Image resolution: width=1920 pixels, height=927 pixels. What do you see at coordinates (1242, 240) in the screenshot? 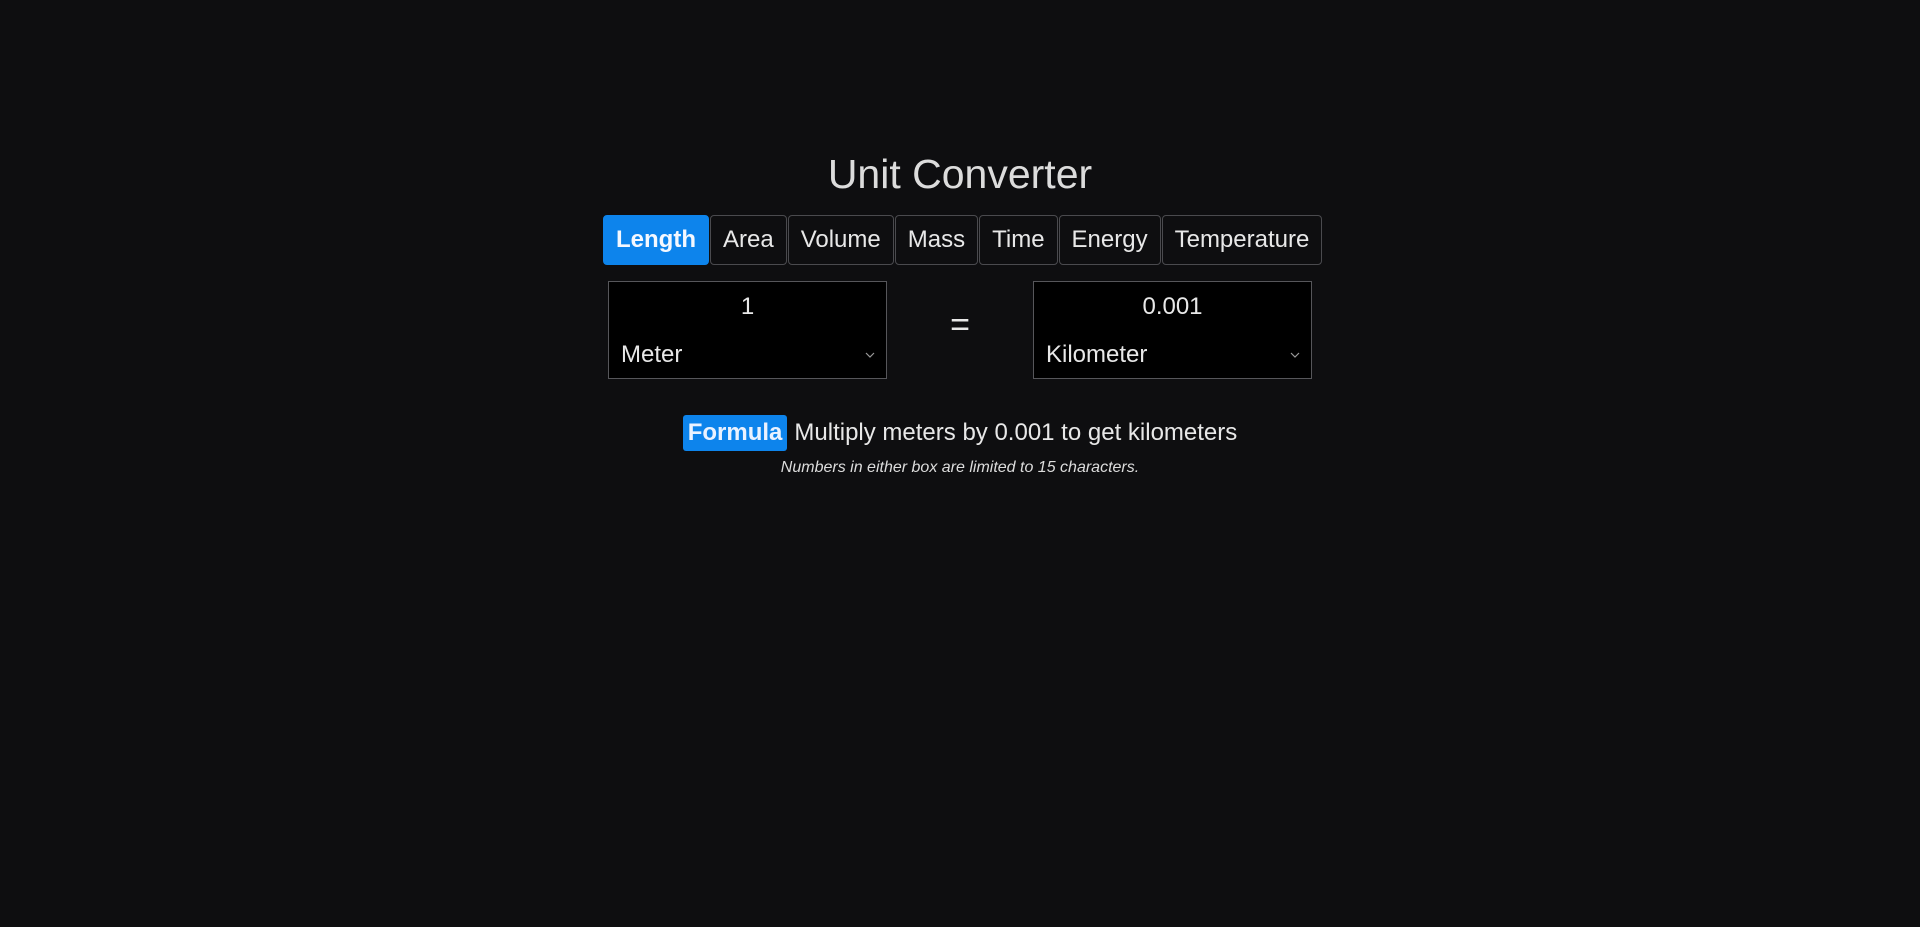
I see `tab-temperature: Temperature` at bounding box center [1242, 240].